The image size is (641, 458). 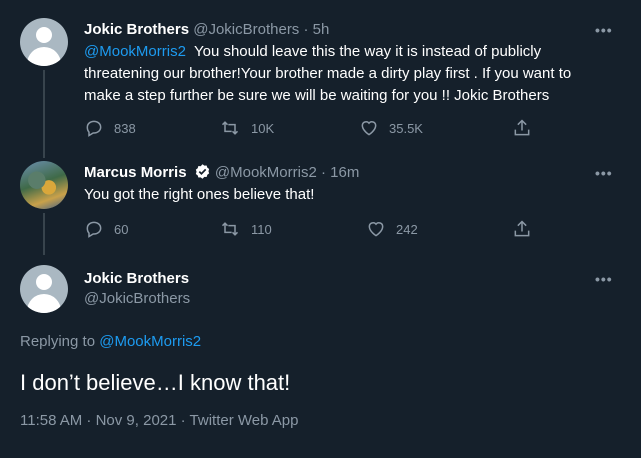 I want to click on retweet-button: 10K, so click(x=246, y=128).